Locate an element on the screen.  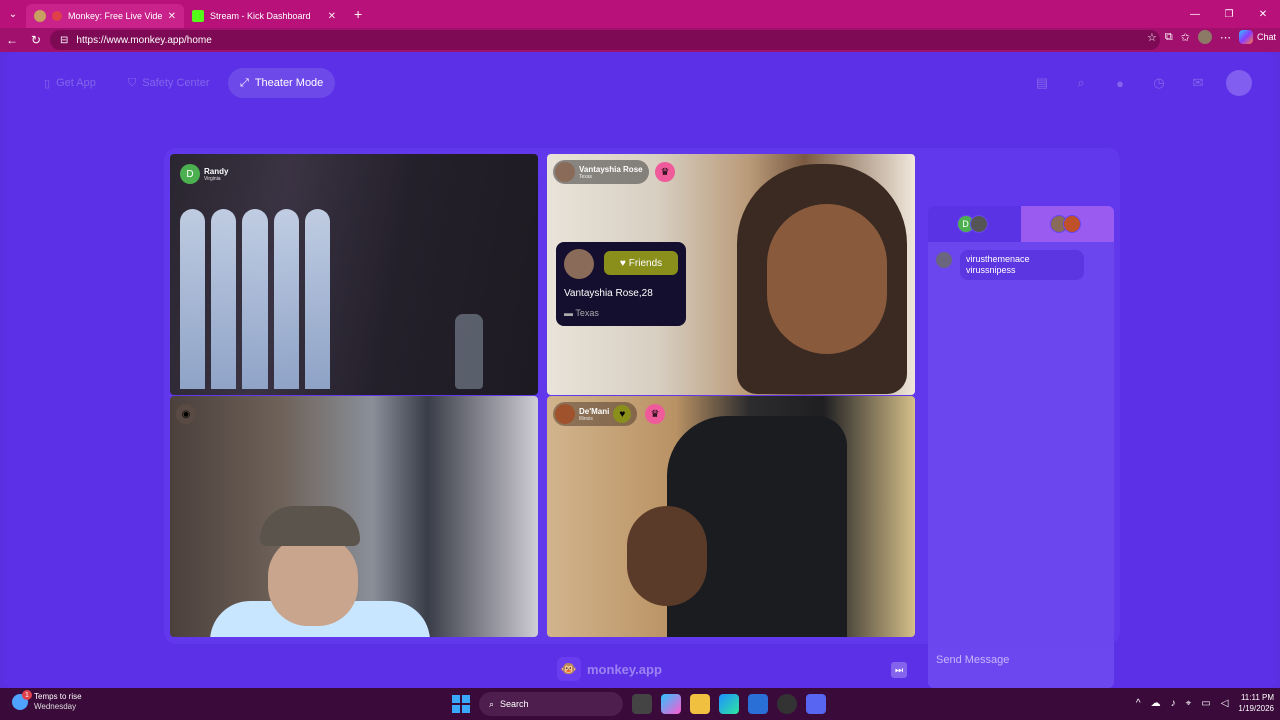
send-message-input: Send Message is located at coordinates (1021, 668).